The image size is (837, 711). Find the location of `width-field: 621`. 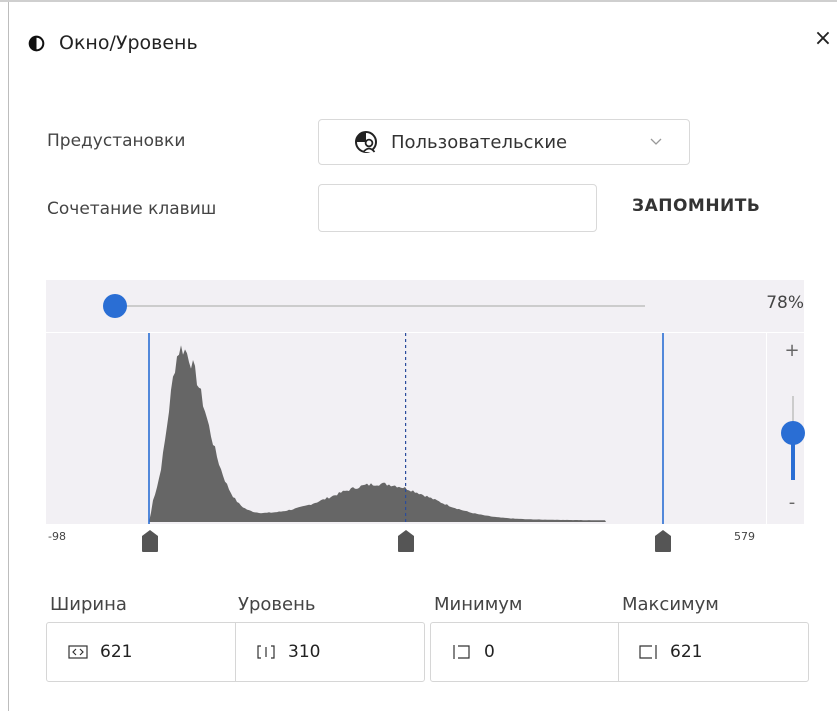

width-field: 621 is located at coordinates (151, 652).